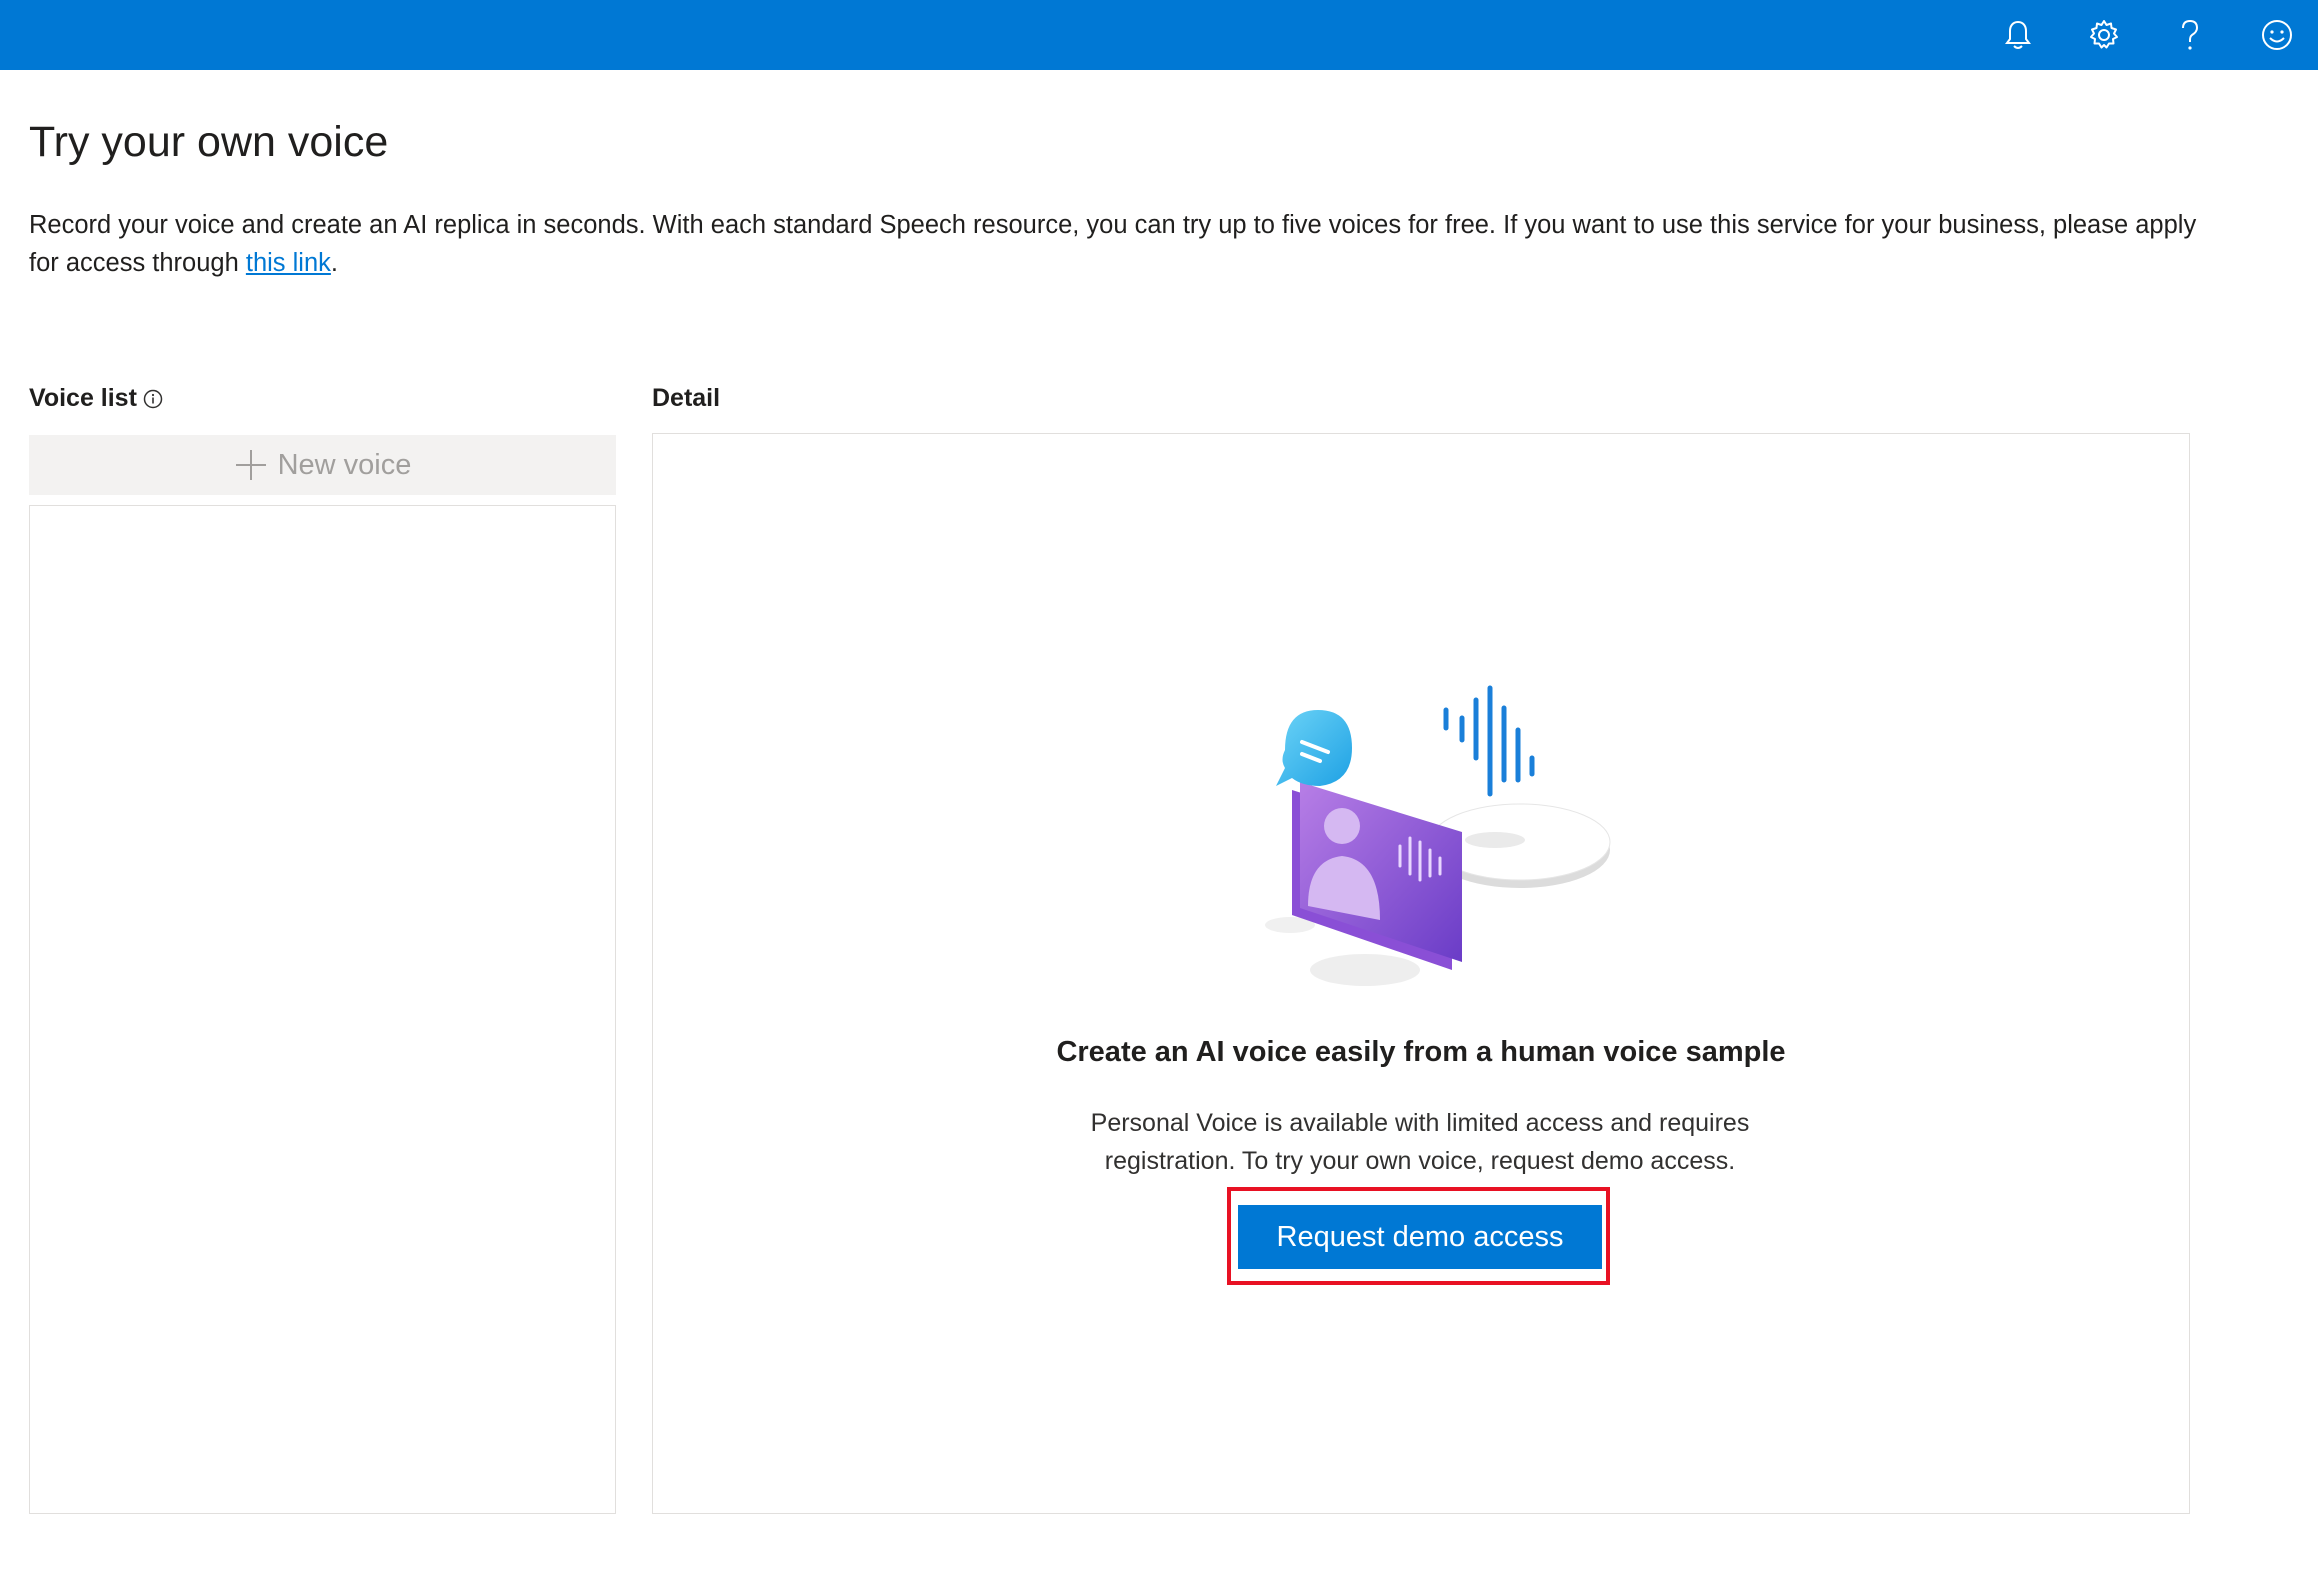 Image resolution: width=2318 pixels, height=1588 pixels. Describe the element at coordinates (153, 399) in the screenshot. I see `info-icon` at that location.